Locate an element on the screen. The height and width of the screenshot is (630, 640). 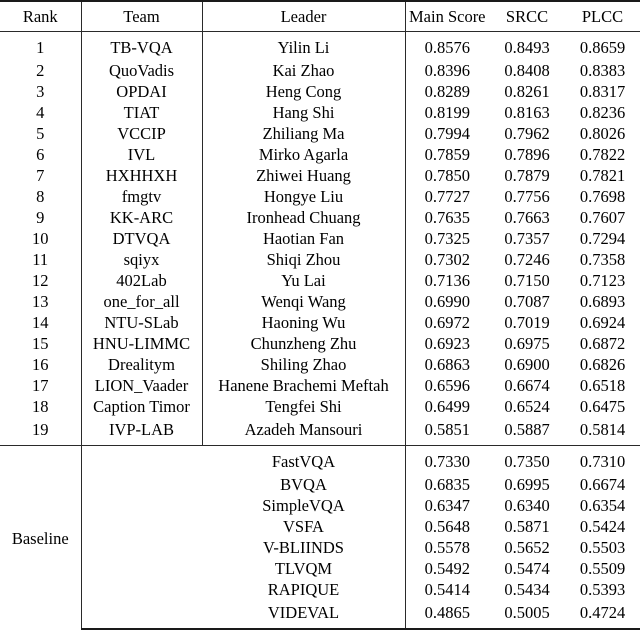
baseline-row: VIDEVAL 0.4865 0.5005 0.4724 is located at coordinates (320, 615).